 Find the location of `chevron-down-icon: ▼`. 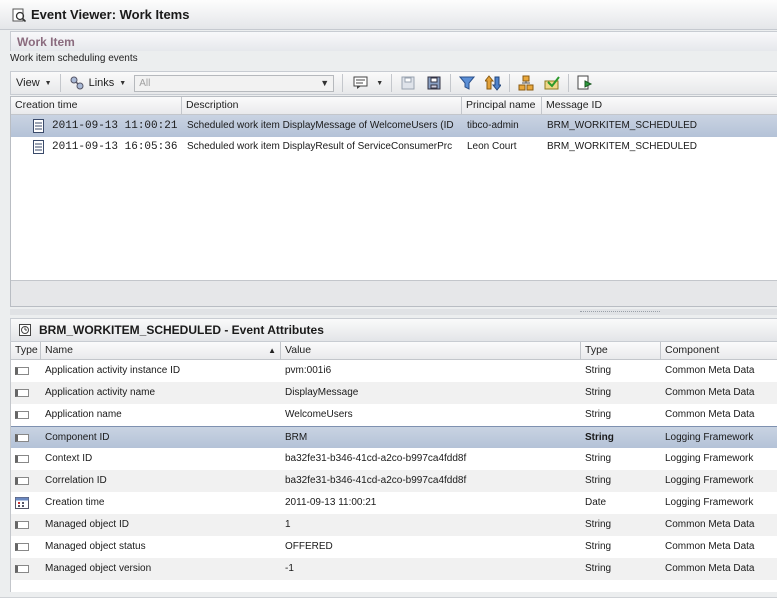

chevron-down-icon: ▼ is located at coordinates (48, 83).